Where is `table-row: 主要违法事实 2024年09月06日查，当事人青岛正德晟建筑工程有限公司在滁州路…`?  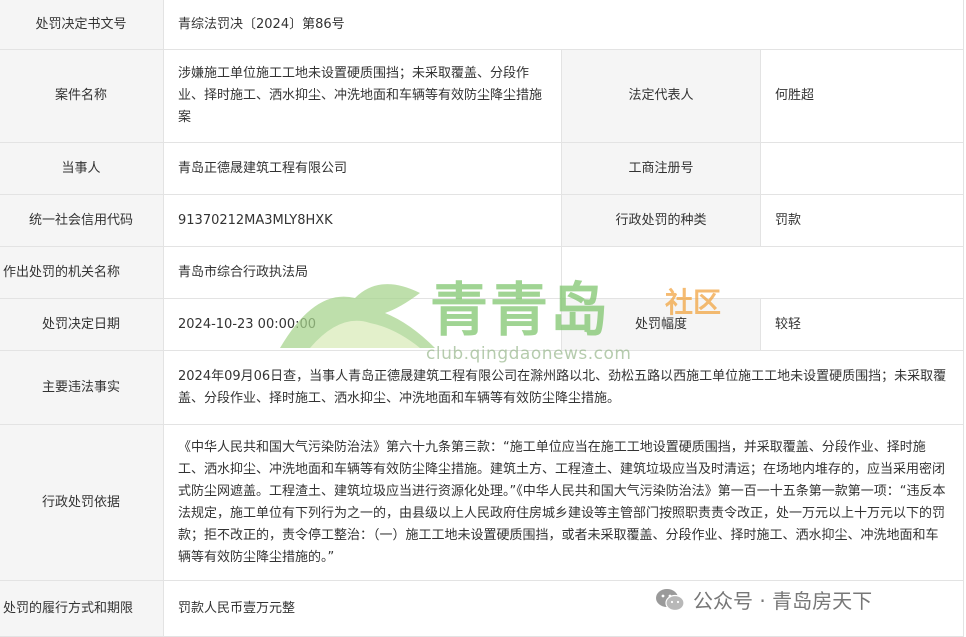
table-row: 主要违法事实 2024年09月06日查，当事人青岛正德晟建筑工程有限公司在滁州路… is located at coordinates (482, 387).